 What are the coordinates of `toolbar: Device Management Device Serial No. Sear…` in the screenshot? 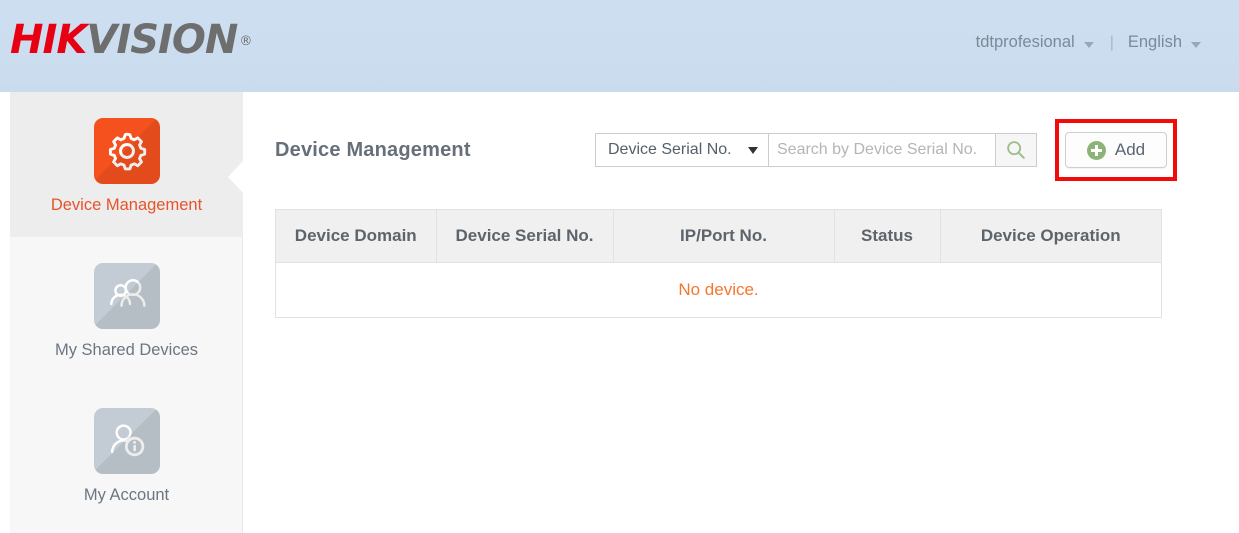 It's located at (727, 142).